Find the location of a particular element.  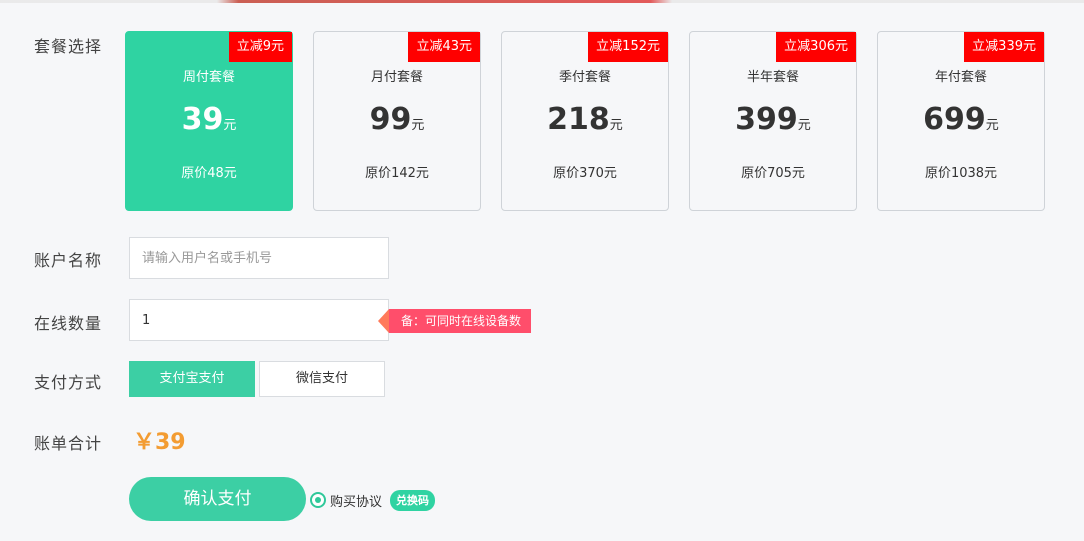

plan-card-weekly: 立减9元 周付套餐 39元 原价48元 is located at coordinates (209, 121).